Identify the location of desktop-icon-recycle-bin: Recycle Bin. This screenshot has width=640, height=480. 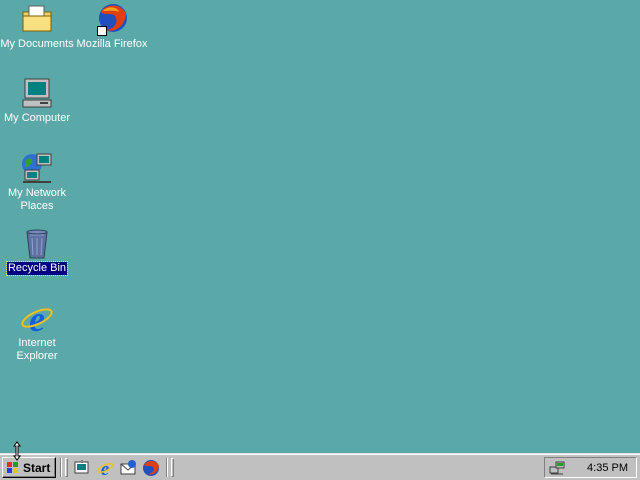
(37, 251).